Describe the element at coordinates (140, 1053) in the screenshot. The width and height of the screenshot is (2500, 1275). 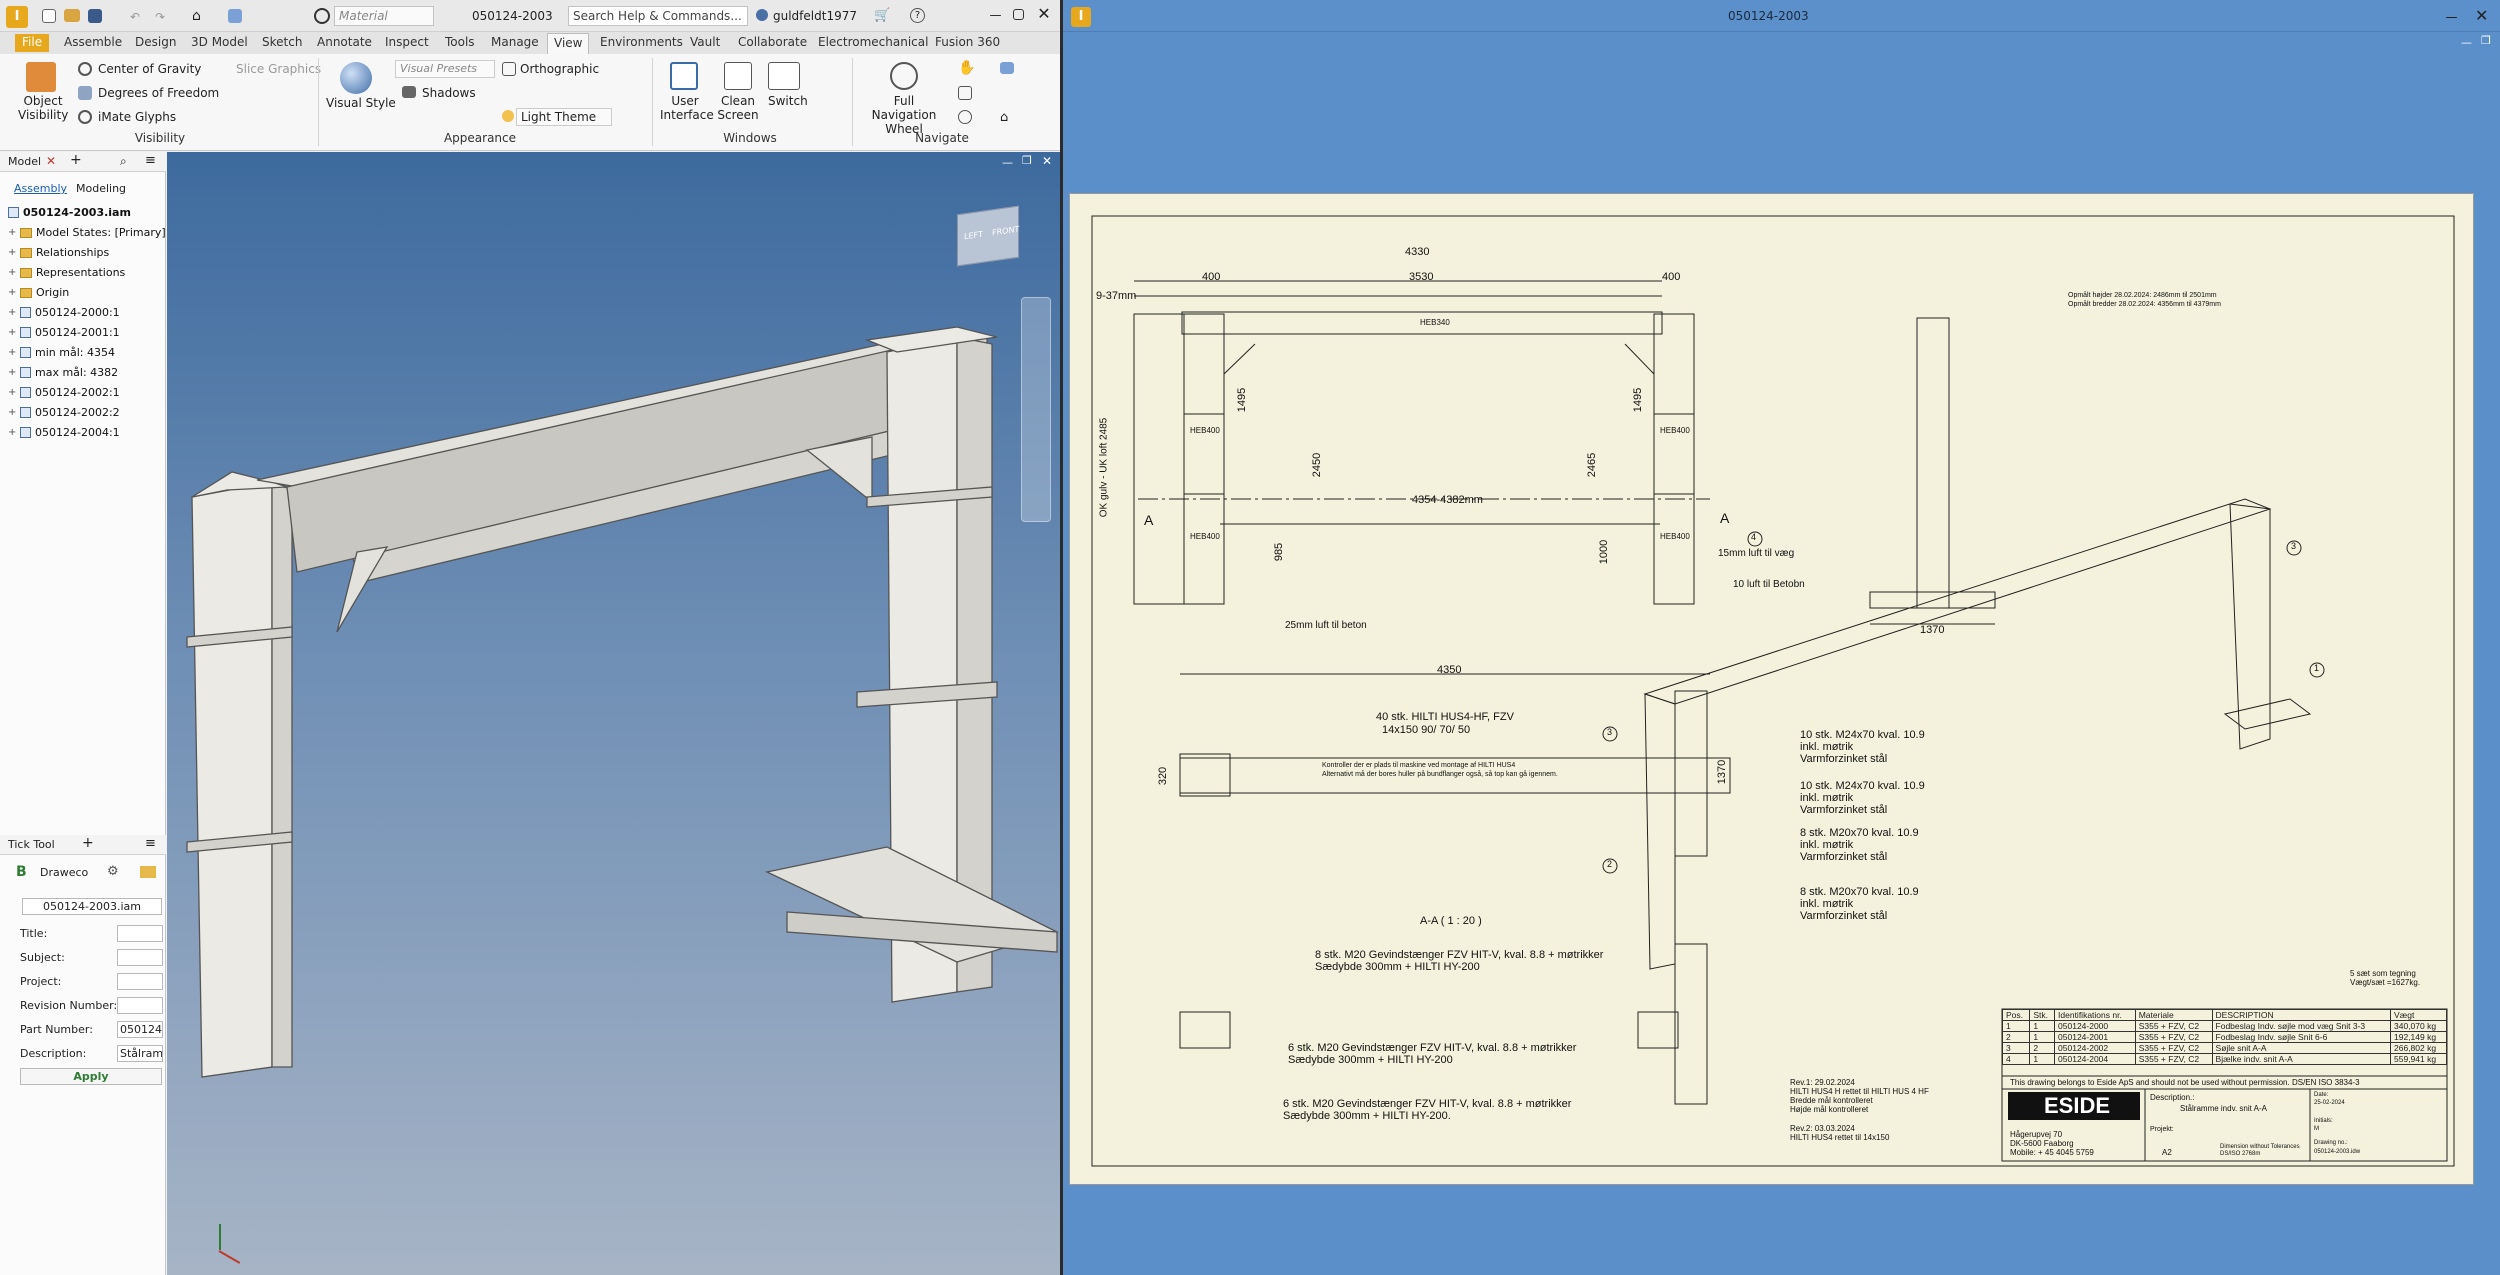
I see `description-field: Stålramm` at that location.